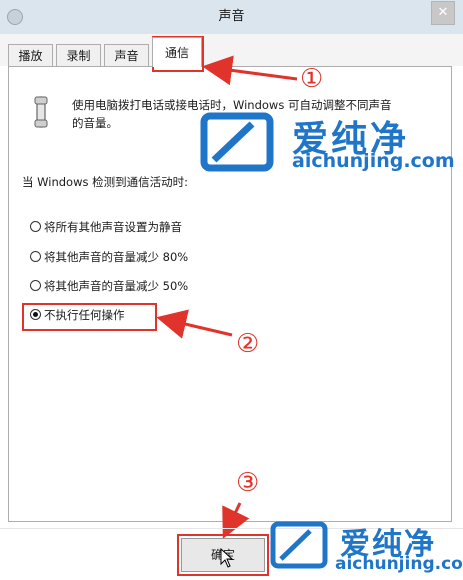 This screenshot has height=580, width=463. I want to click on option-label: 将其他声音的音量减少 50%, so click(116, 286).